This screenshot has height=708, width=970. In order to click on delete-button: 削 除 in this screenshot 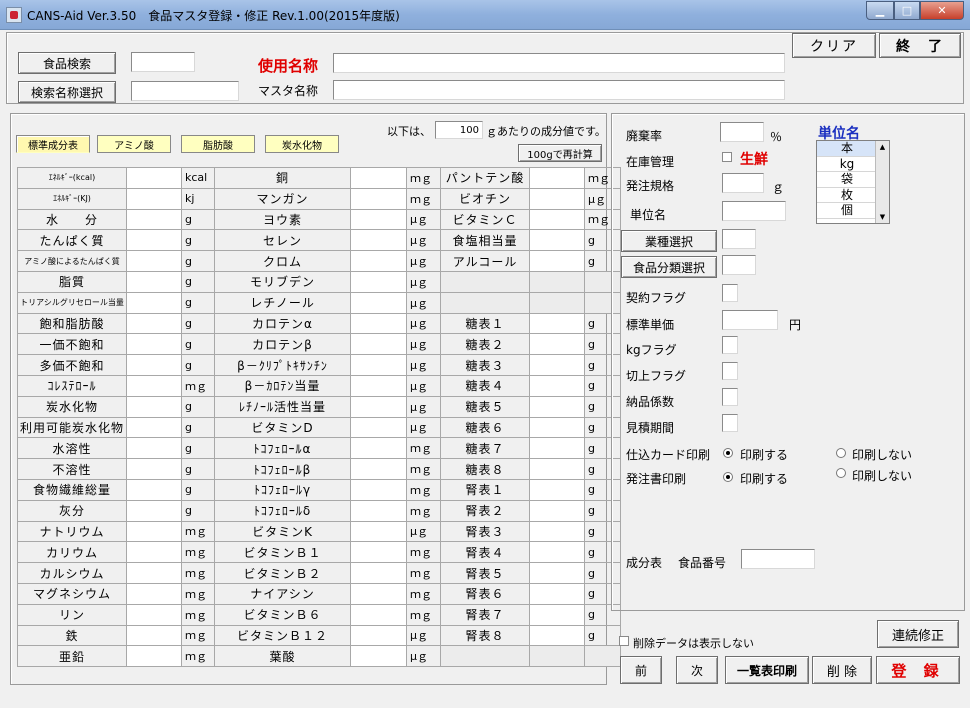, I will do `click(842, 670)`.